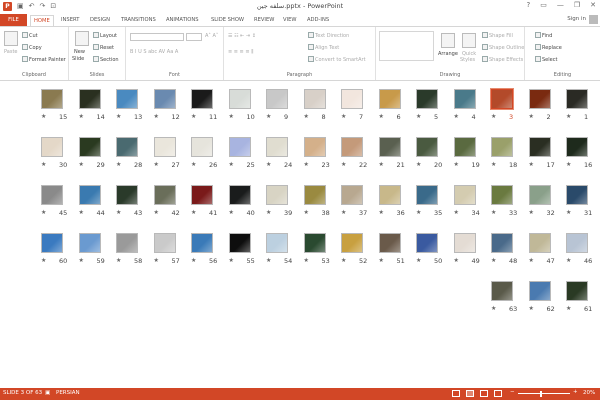  I want to click on zoom-level: 20%, so click(589, 393).